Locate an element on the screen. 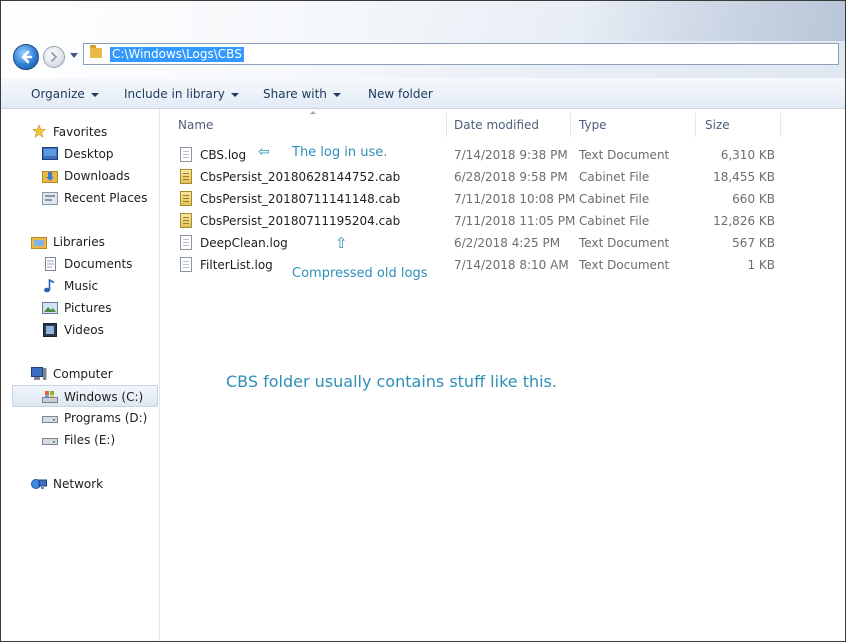  sidebar-item-documents: Documents is located at coordinates (76, 264).